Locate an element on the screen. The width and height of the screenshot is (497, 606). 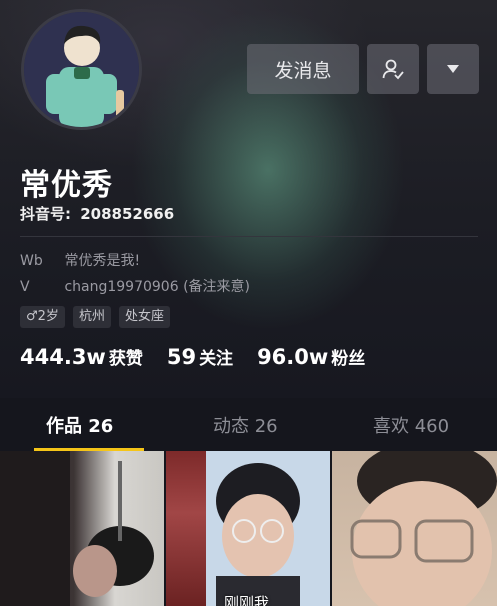
bio-line-weibo: Wb 常优秀是我! is located at coordinates (80, 260).